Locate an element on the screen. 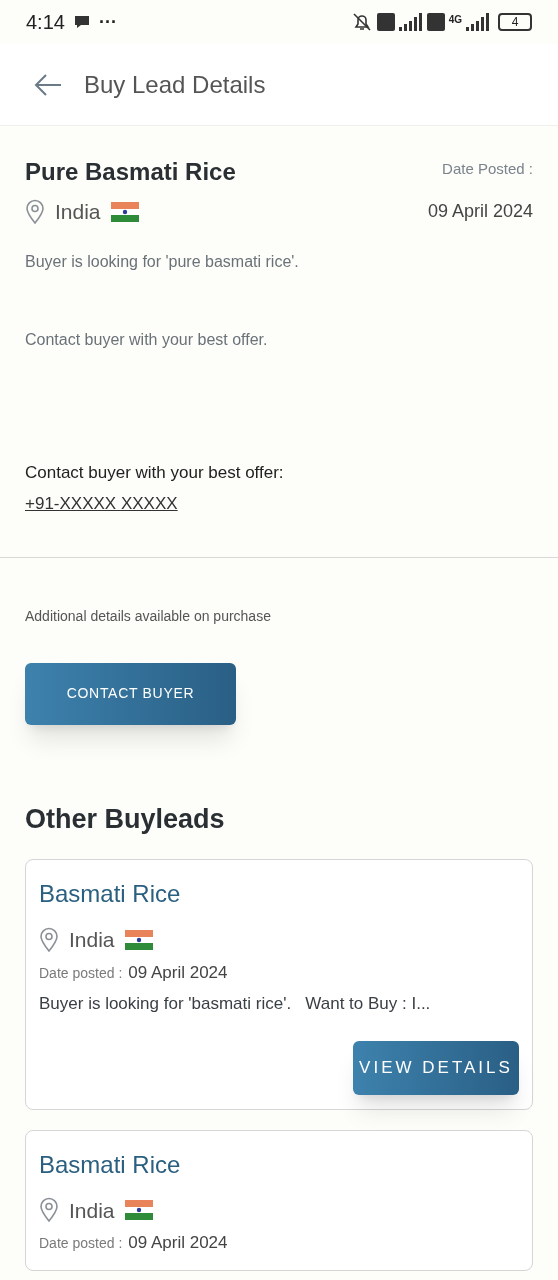 The image size is (558, 1280). view-details-button: VIEW DETAILS is located at coordinates (436, 1067).